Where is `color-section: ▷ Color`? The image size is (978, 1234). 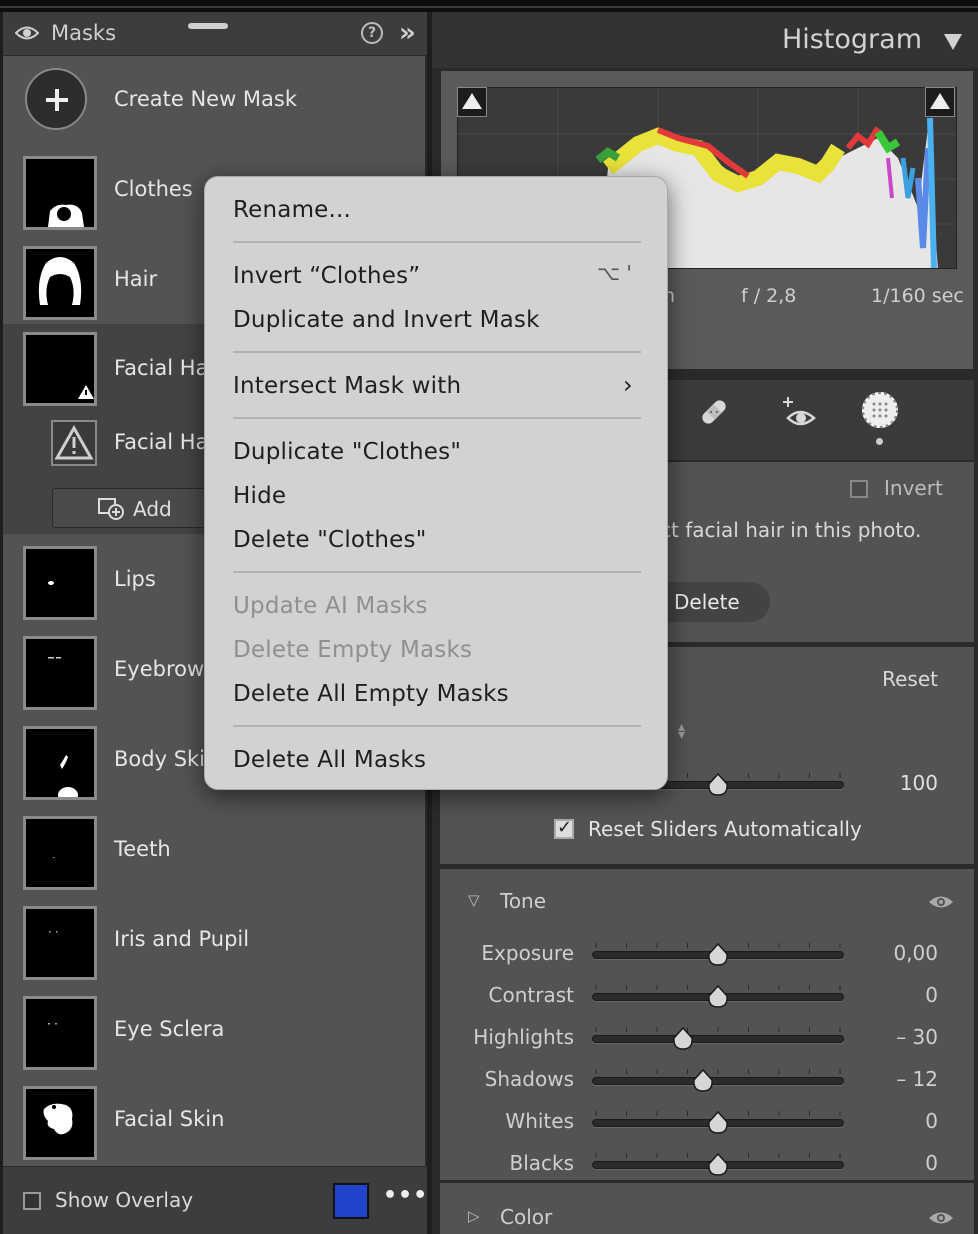
color-section: ▷ Color is located at coordinates (707, 1208).